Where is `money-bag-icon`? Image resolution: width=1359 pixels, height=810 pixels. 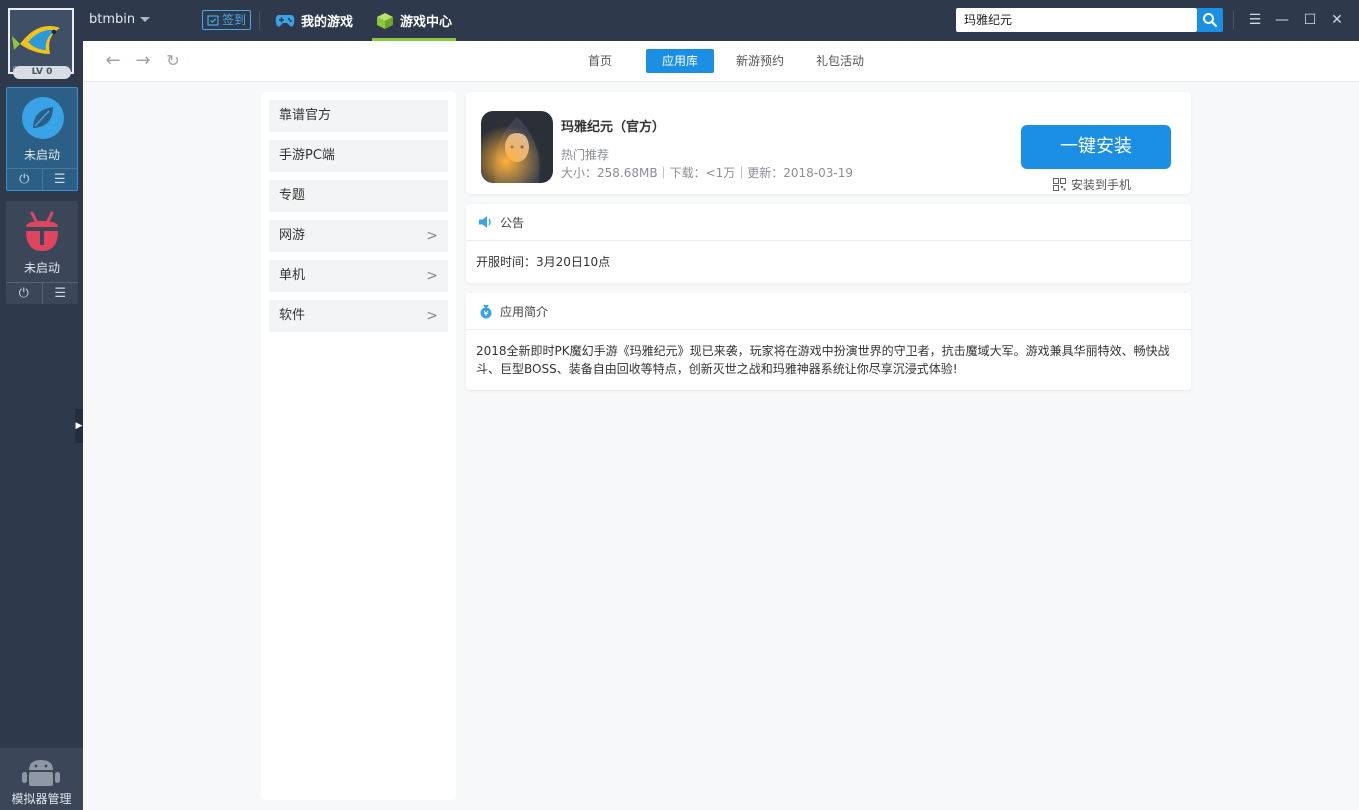 money-bag-icon is located at coordinates (486, 312).